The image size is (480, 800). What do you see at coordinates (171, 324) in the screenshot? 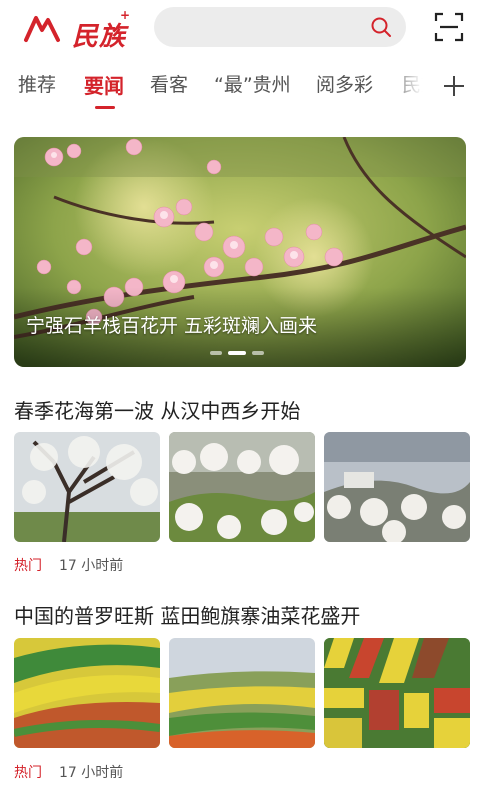
I see `banner-caption: 宁强石羊栈百花开 五彩斑斓入画来` at bounding box center [171, 324].